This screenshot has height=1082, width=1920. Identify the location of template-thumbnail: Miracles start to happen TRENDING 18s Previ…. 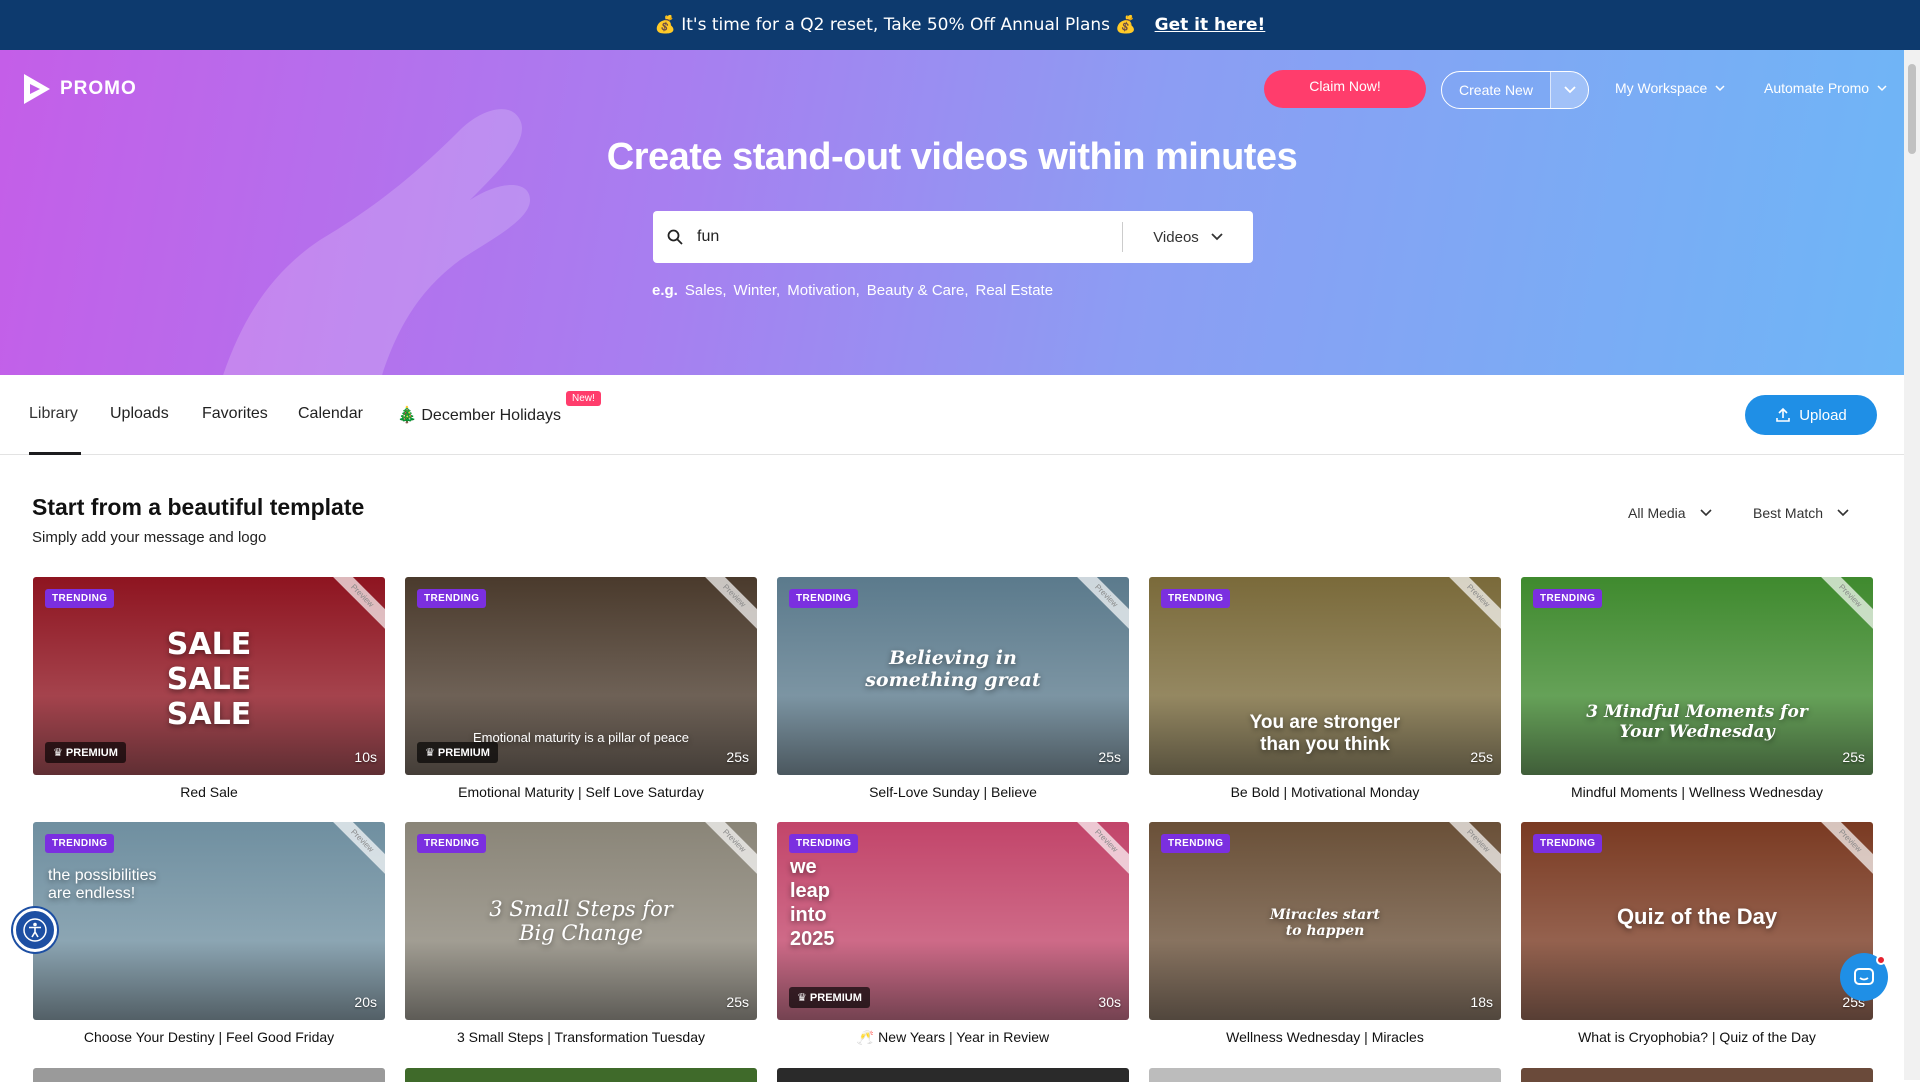
(1325, 921).